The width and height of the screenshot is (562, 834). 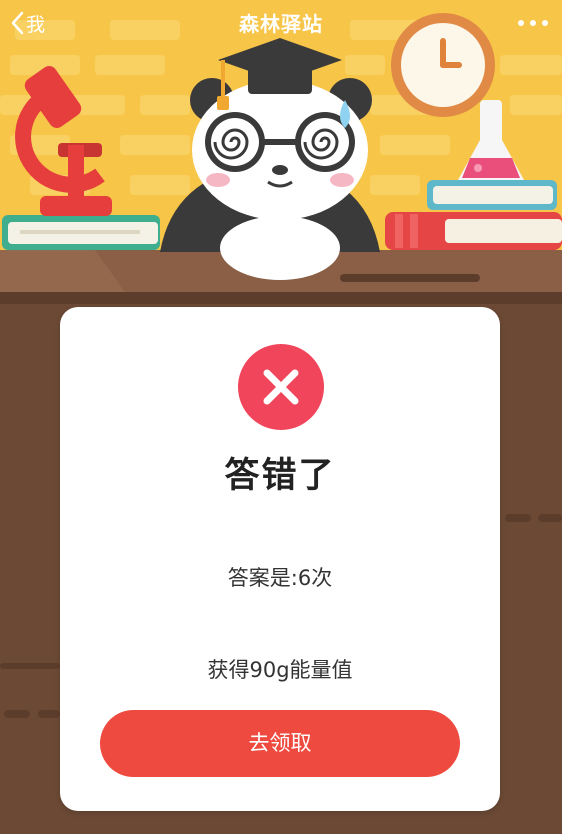 What do you see at coordinates (280, 670) in the screenshot?
I see `reward-text: 获得90g能量值` at bounding box center [280, 670].